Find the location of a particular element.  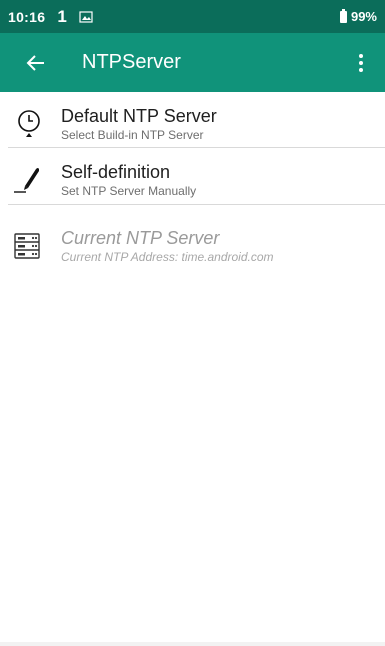

status-time: 10:16 is located at coordinates (27, 16).